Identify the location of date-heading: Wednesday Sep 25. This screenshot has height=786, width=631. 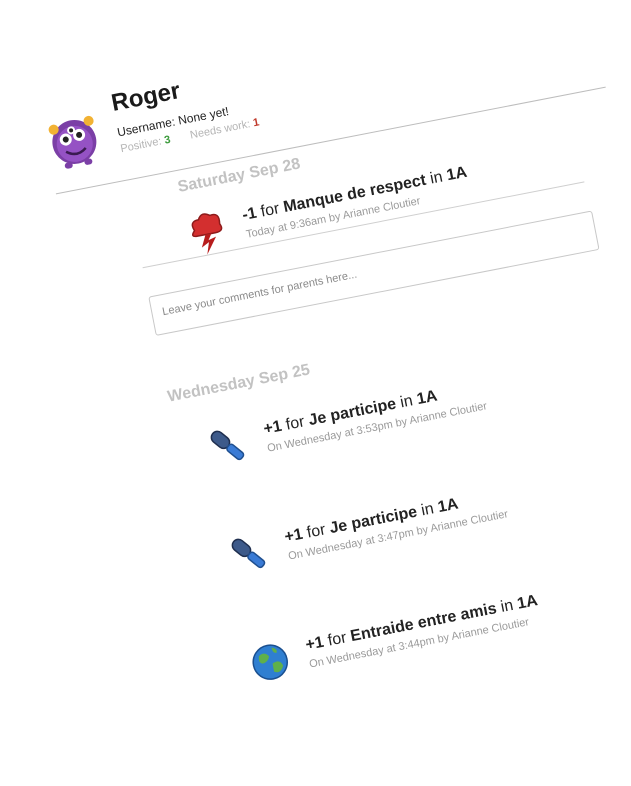
(239, 383).